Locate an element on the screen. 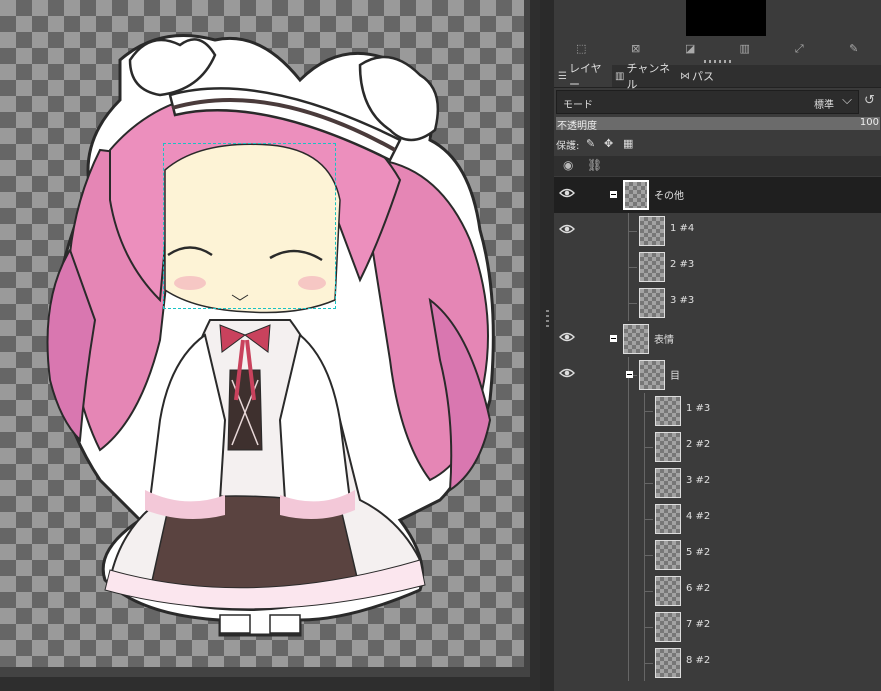 The image size is (881, 691). tab-layers: ☰ レイヤー is located at coordinates (583, 76).